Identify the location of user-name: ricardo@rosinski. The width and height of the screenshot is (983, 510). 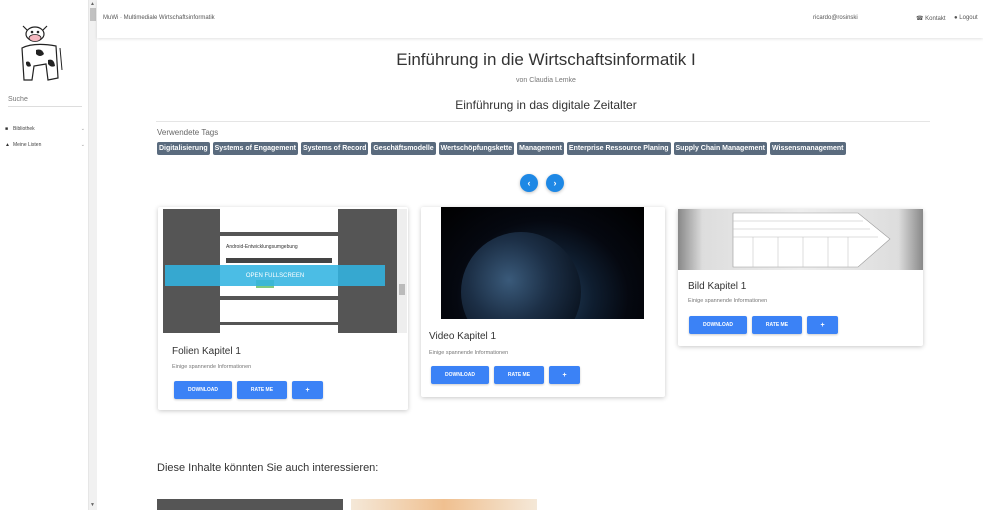
(835, 18).